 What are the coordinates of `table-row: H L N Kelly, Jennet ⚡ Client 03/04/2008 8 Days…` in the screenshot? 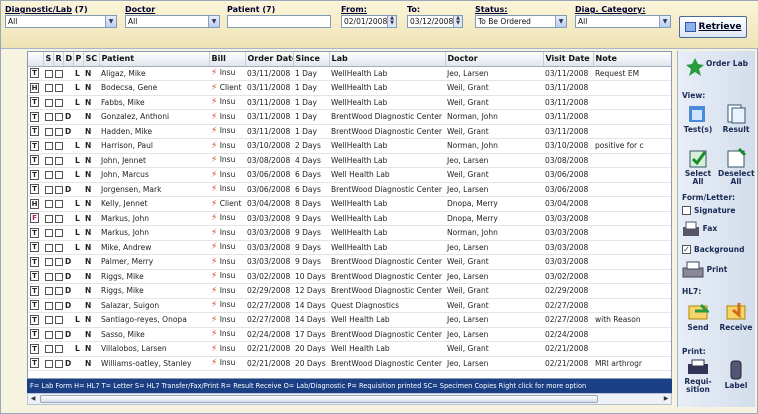 It's located at (349, 204).